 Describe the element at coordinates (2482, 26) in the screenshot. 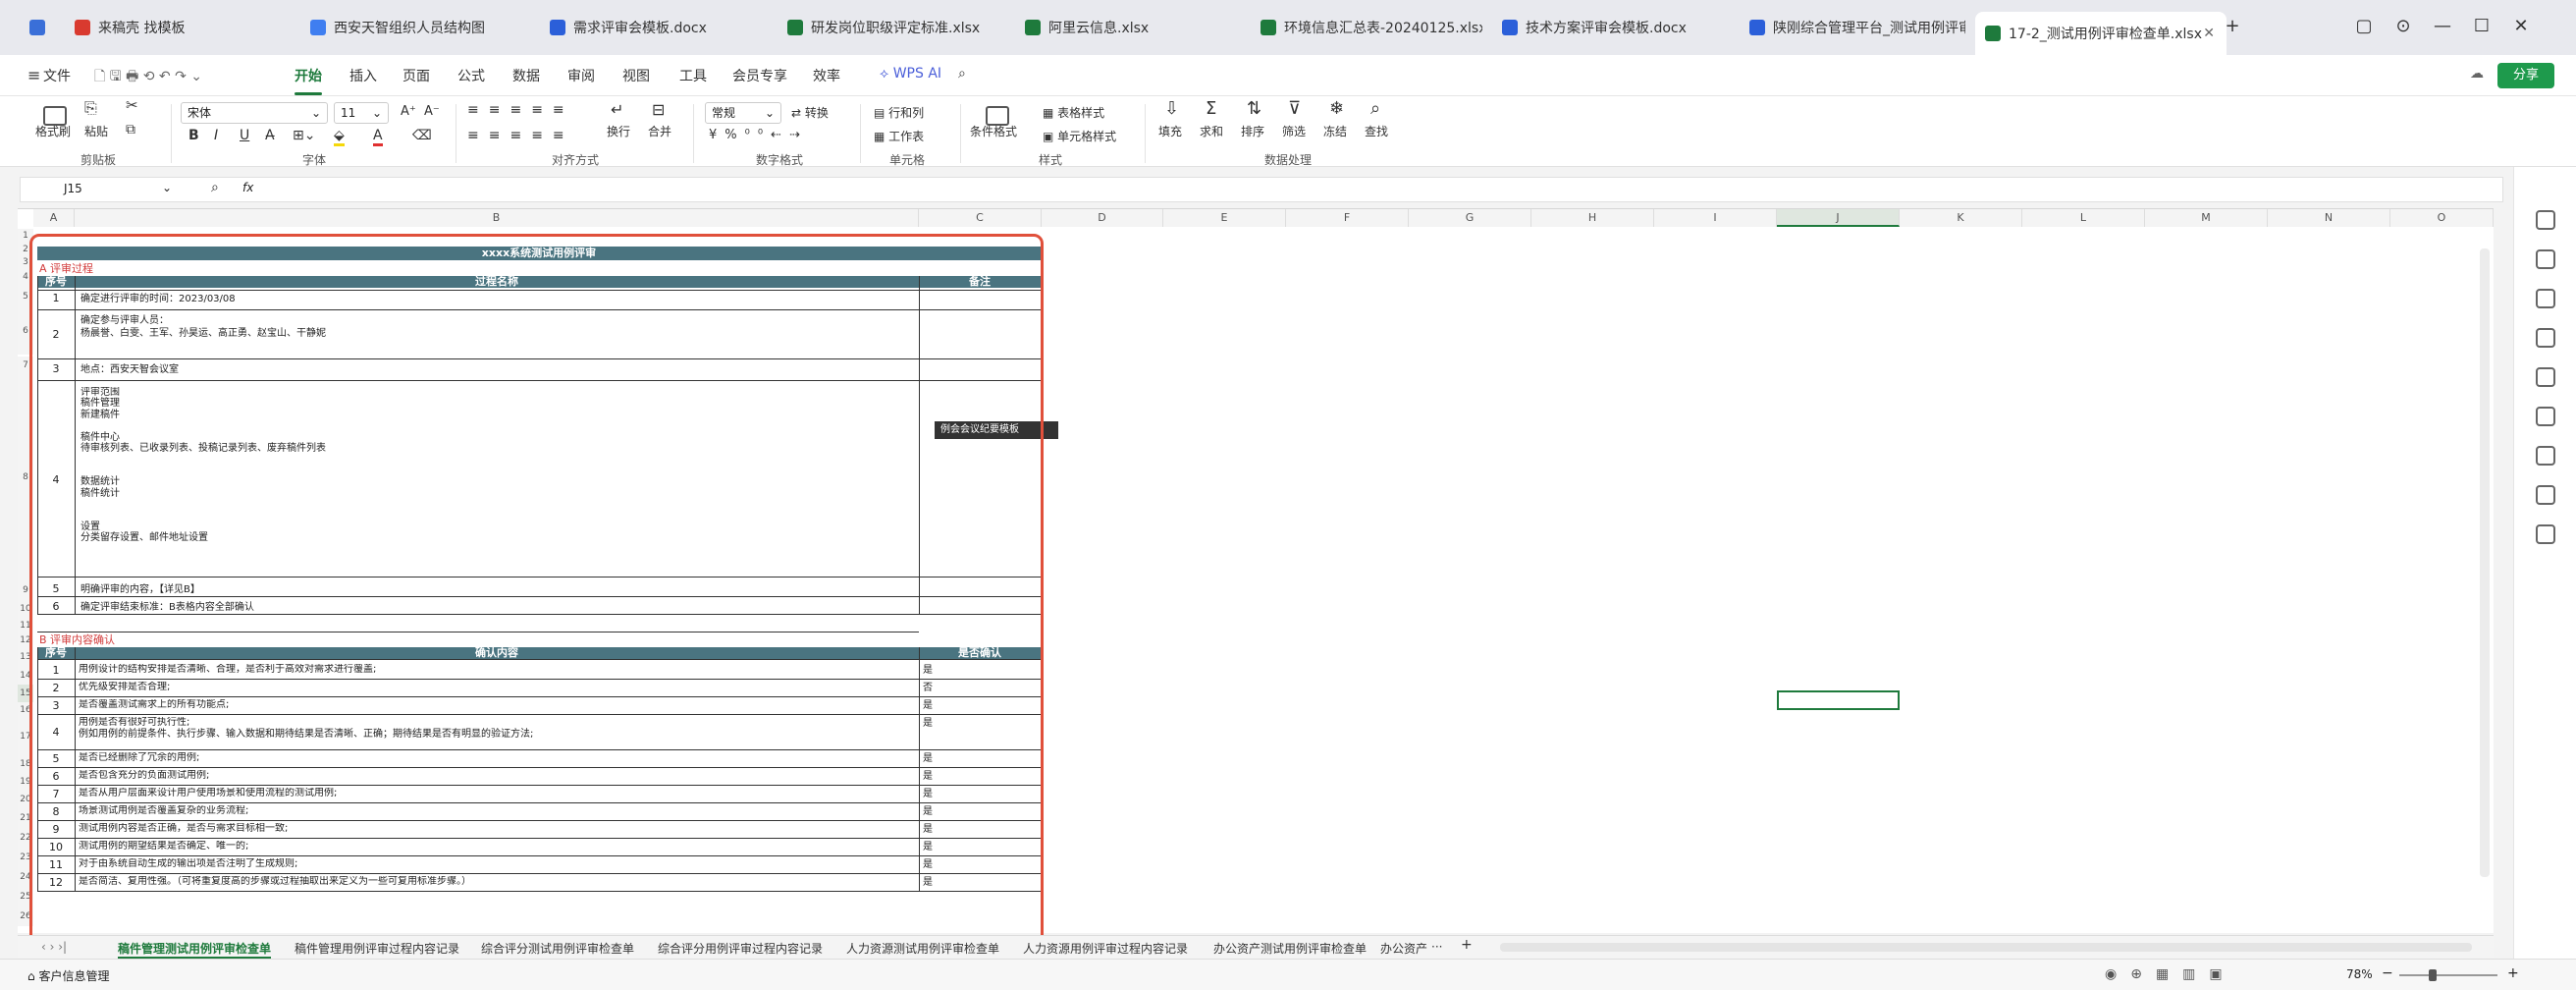

I see `maximize-icon: ☐` at that location.